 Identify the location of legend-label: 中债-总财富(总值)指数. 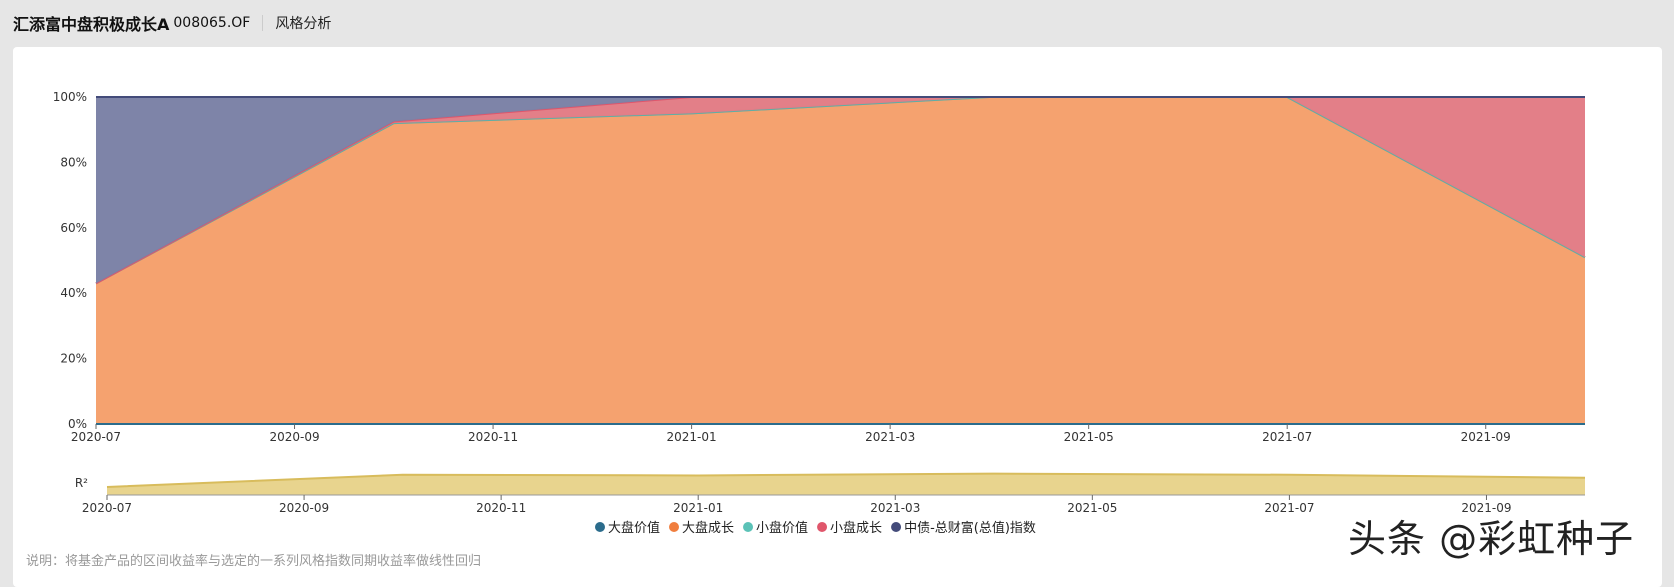
(970, 528).